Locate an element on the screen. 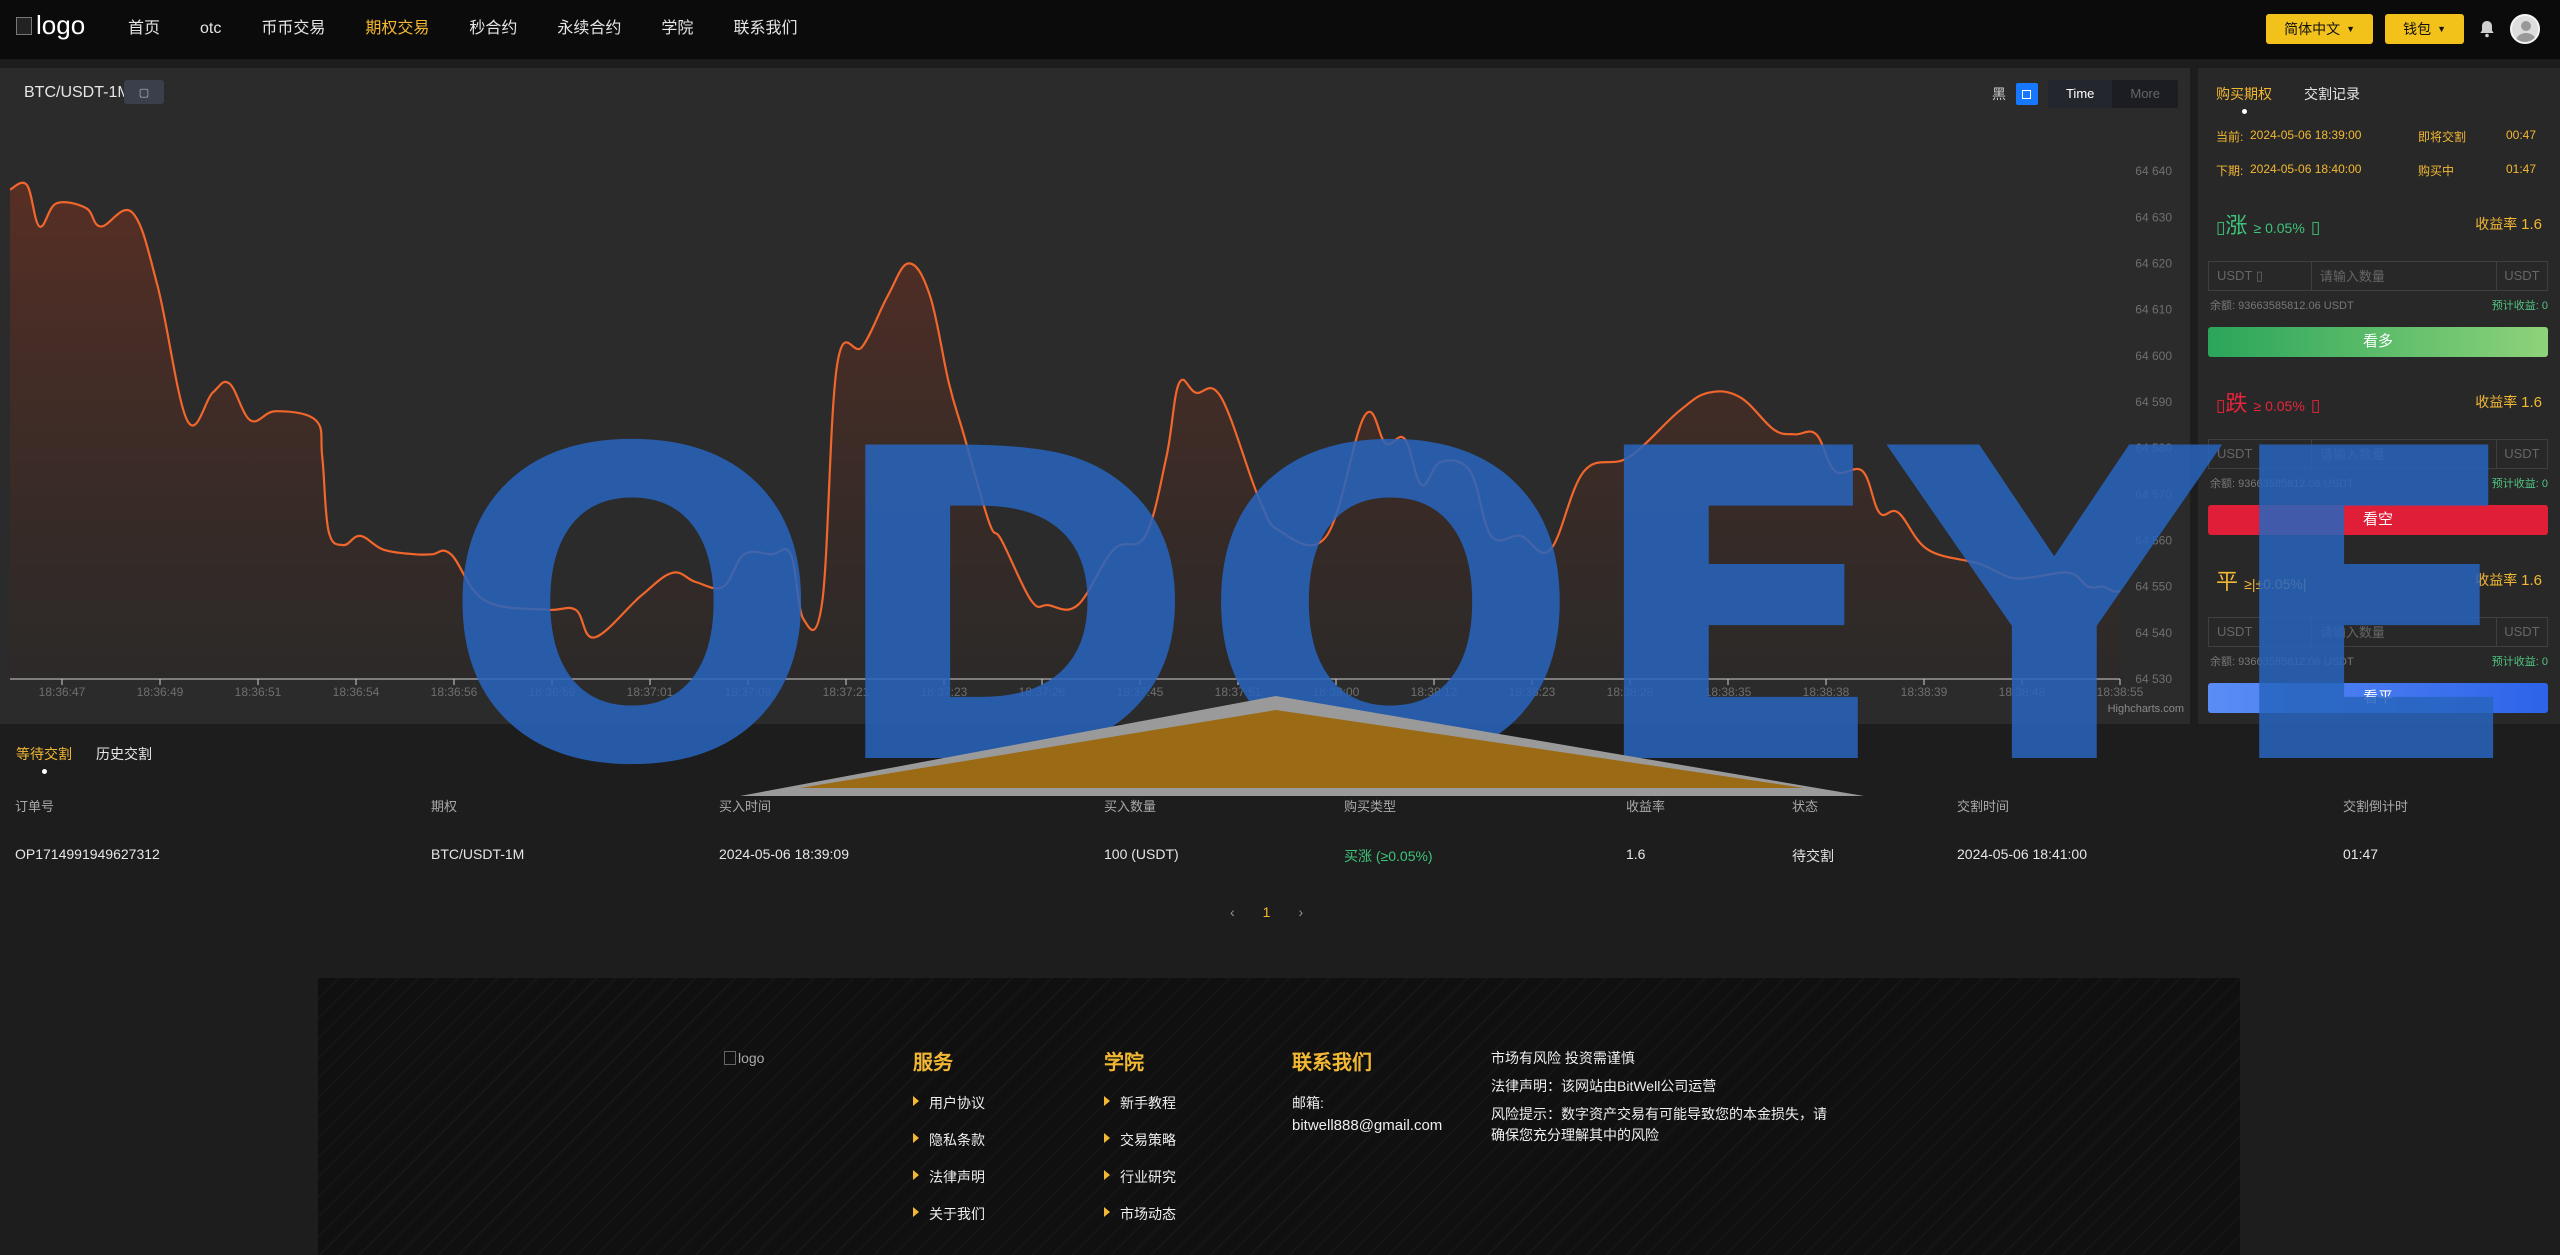 This screenshot has height=1255, width=2560. x-tick-label: 18:38:35 is located at coordinates (1728, 692).